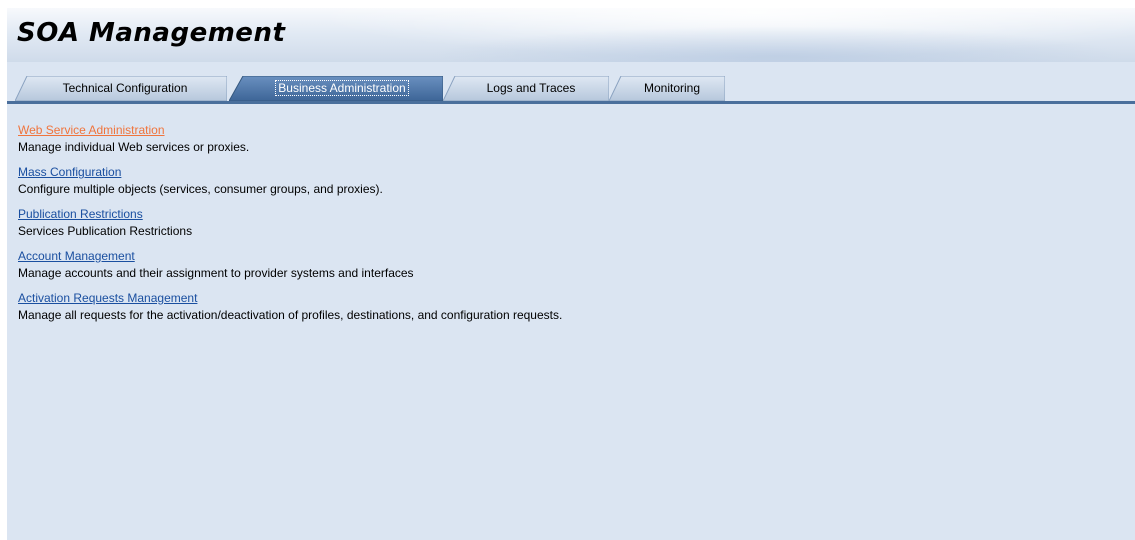  What do you see at coordinates (91, 130) in the screenshot?
I see `web-service-administration-link: Web Service Administration` at bounding box center [91, 130].